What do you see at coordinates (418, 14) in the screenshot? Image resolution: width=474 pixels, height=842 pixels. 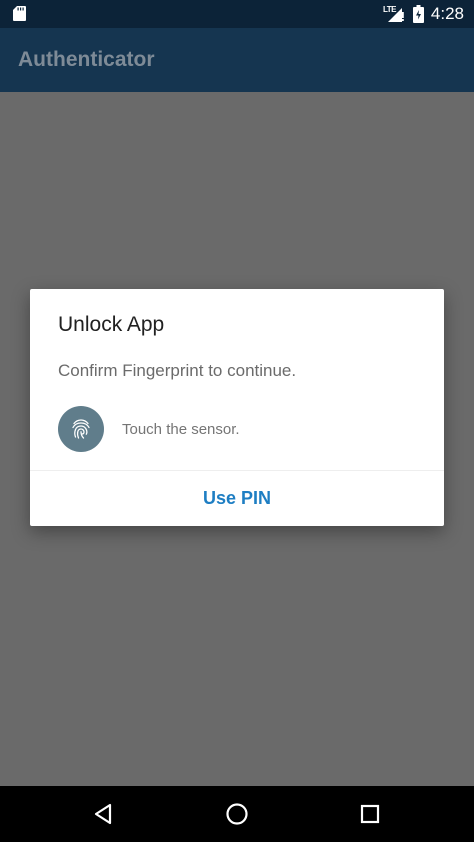 I see `battery-icon` at bounding box center [418, 14].